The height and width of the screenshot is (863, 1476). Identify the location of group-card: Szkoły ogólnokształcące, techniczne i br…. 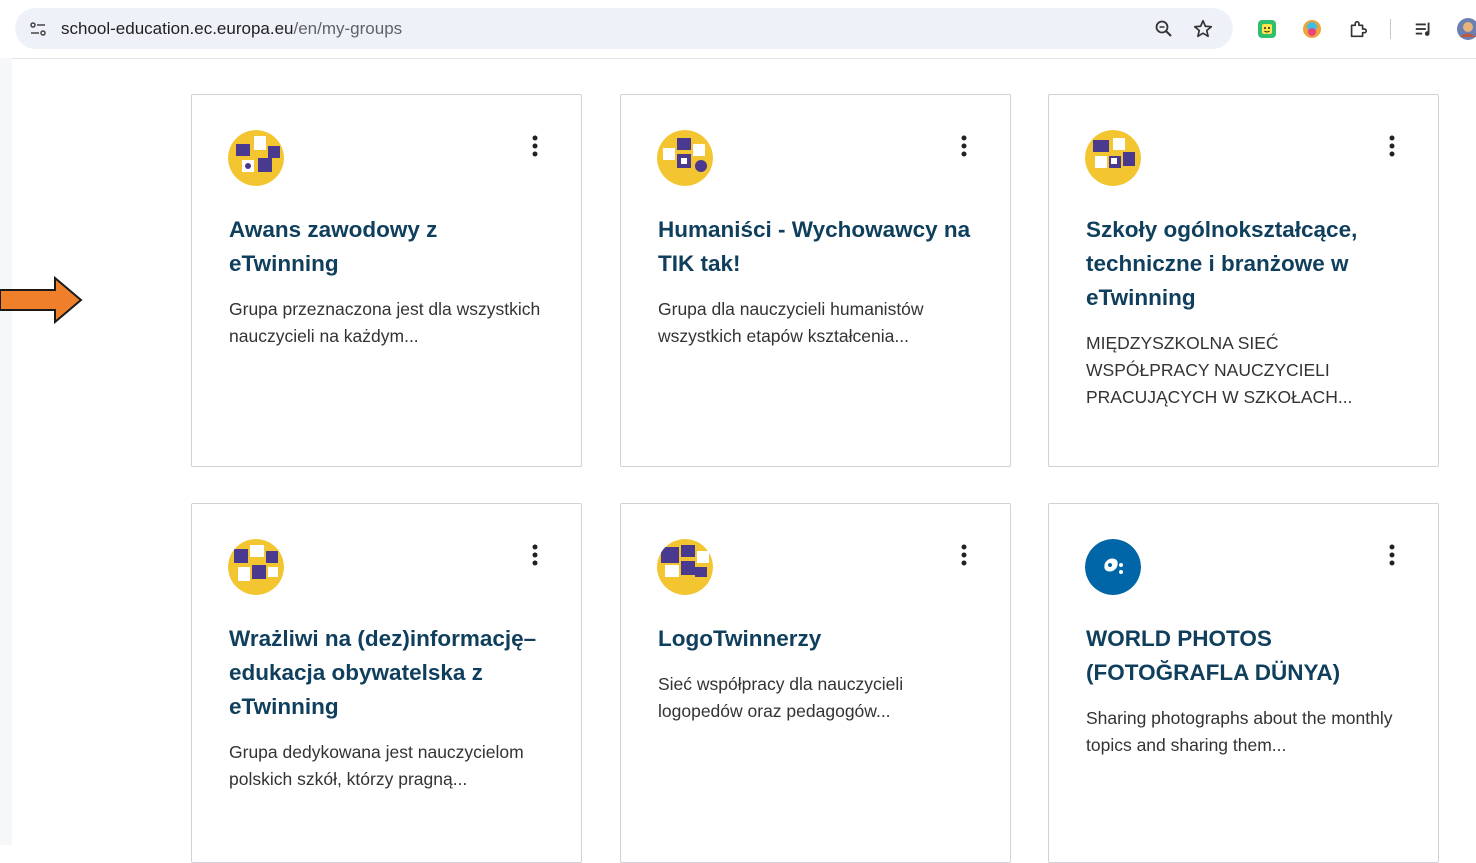
(1243, 280).